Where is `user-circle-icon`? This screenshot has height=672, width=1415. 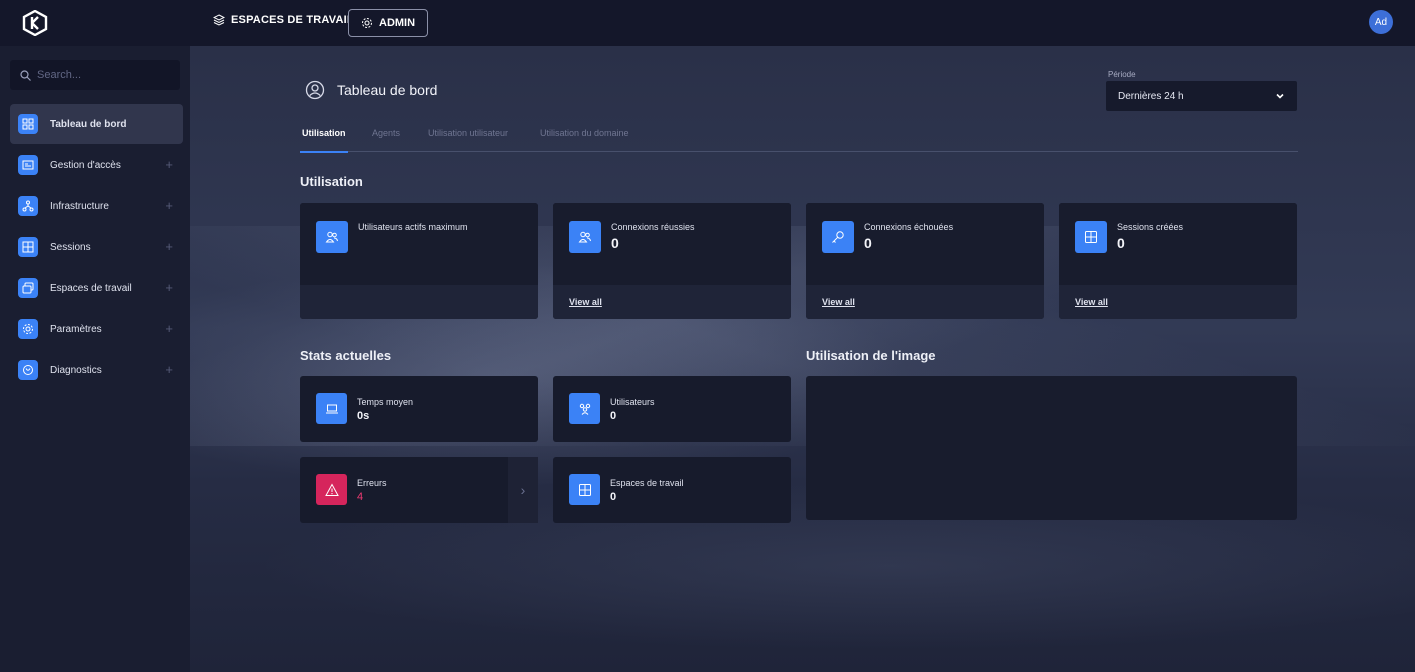 user-circle-icon is located at coordinates (315, 90).